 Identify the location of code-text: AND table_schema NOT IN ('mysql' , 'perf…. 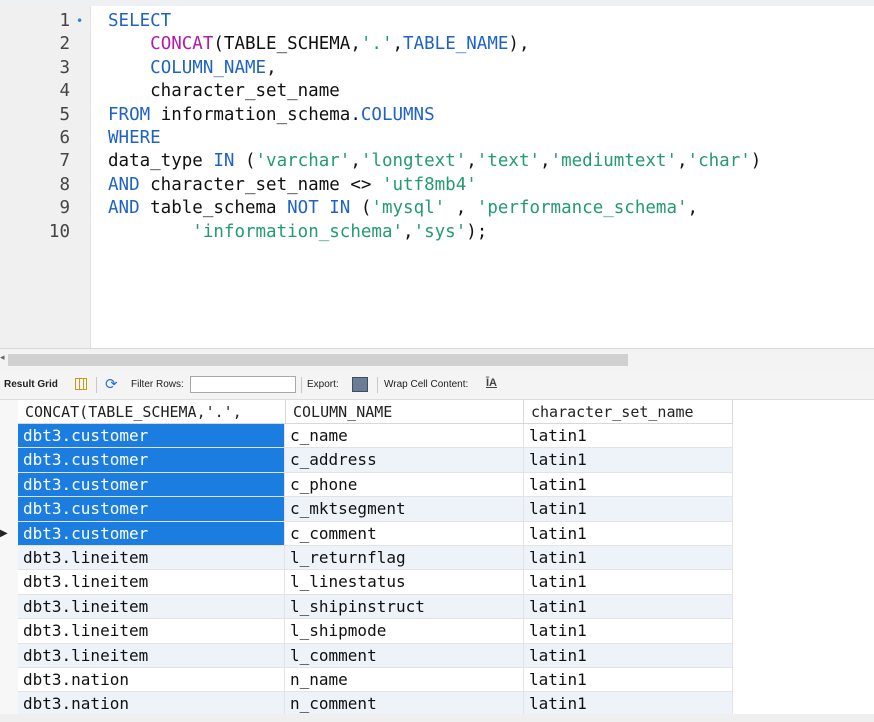
(403, 208).